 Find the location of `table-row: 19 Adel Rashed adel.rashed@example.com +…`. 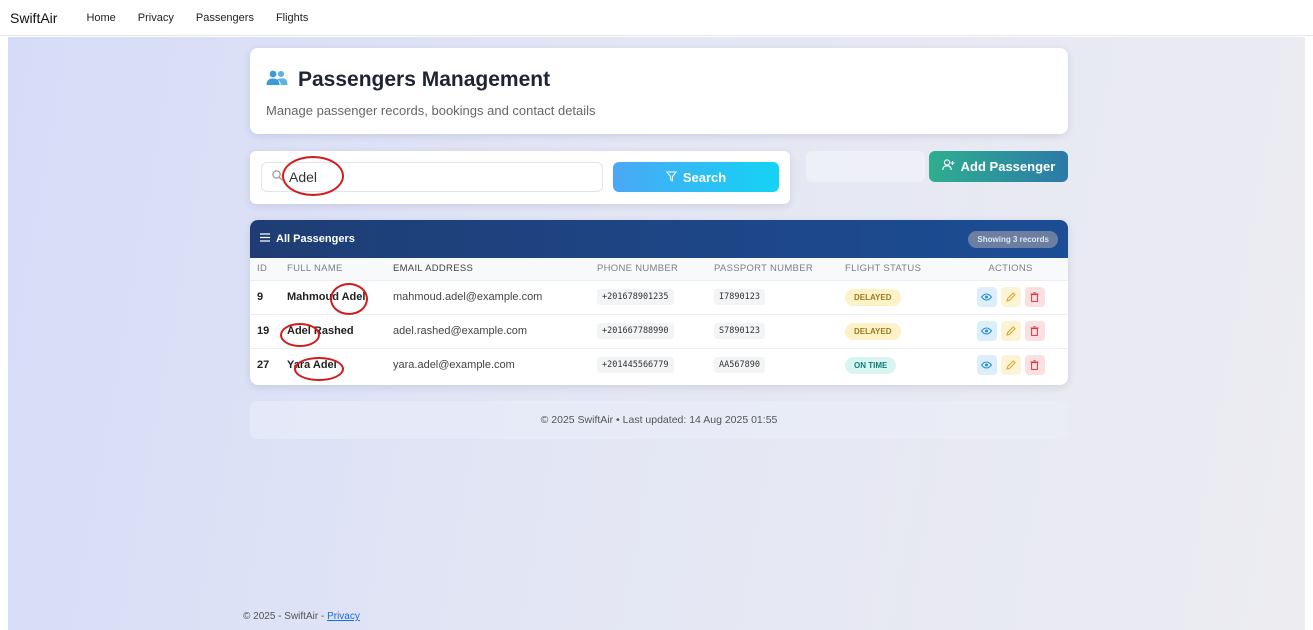

table-row: 19 Adel Rashed adel.rashed@example.com +… is located at coordinates (659, 330).